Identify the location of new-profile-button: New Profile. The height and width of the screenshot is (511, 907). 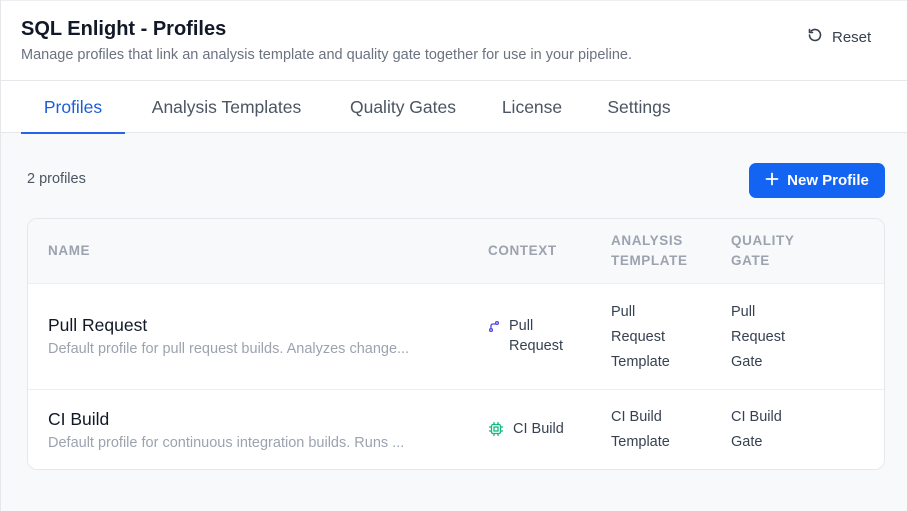
(817, 180).